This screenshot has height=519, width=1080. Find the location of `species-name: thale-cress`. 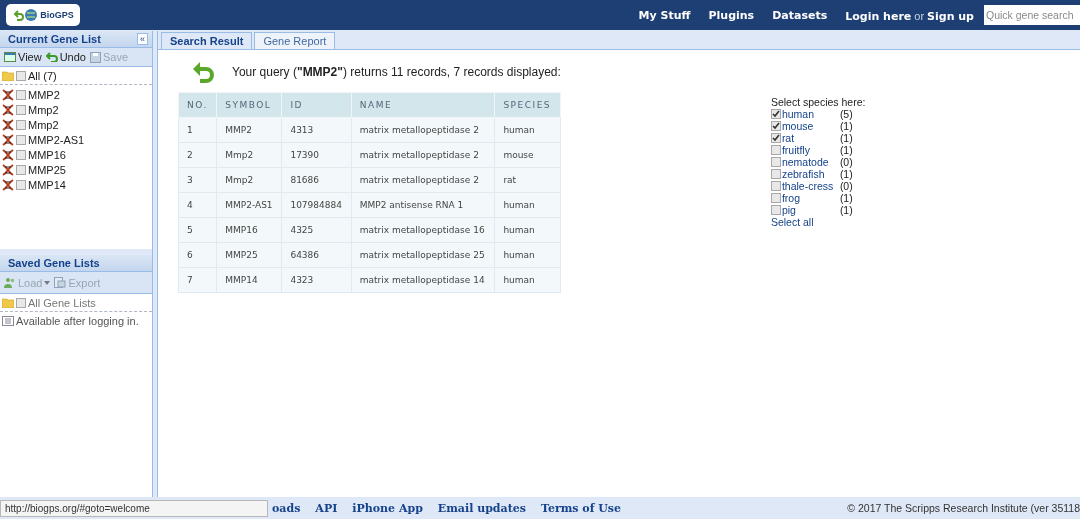

species-name: thale-cress is located at coordinates (807, 186).